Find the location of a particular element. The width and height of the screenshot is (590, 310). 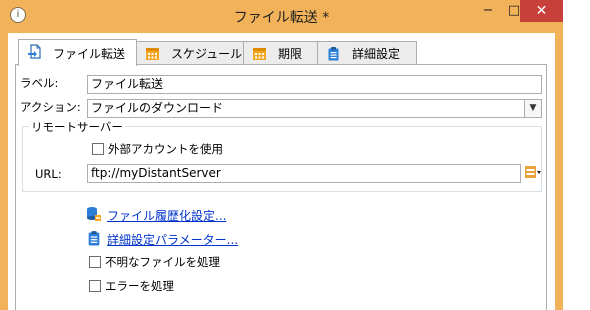

server-list-icon is located at coordinates (533, 172).